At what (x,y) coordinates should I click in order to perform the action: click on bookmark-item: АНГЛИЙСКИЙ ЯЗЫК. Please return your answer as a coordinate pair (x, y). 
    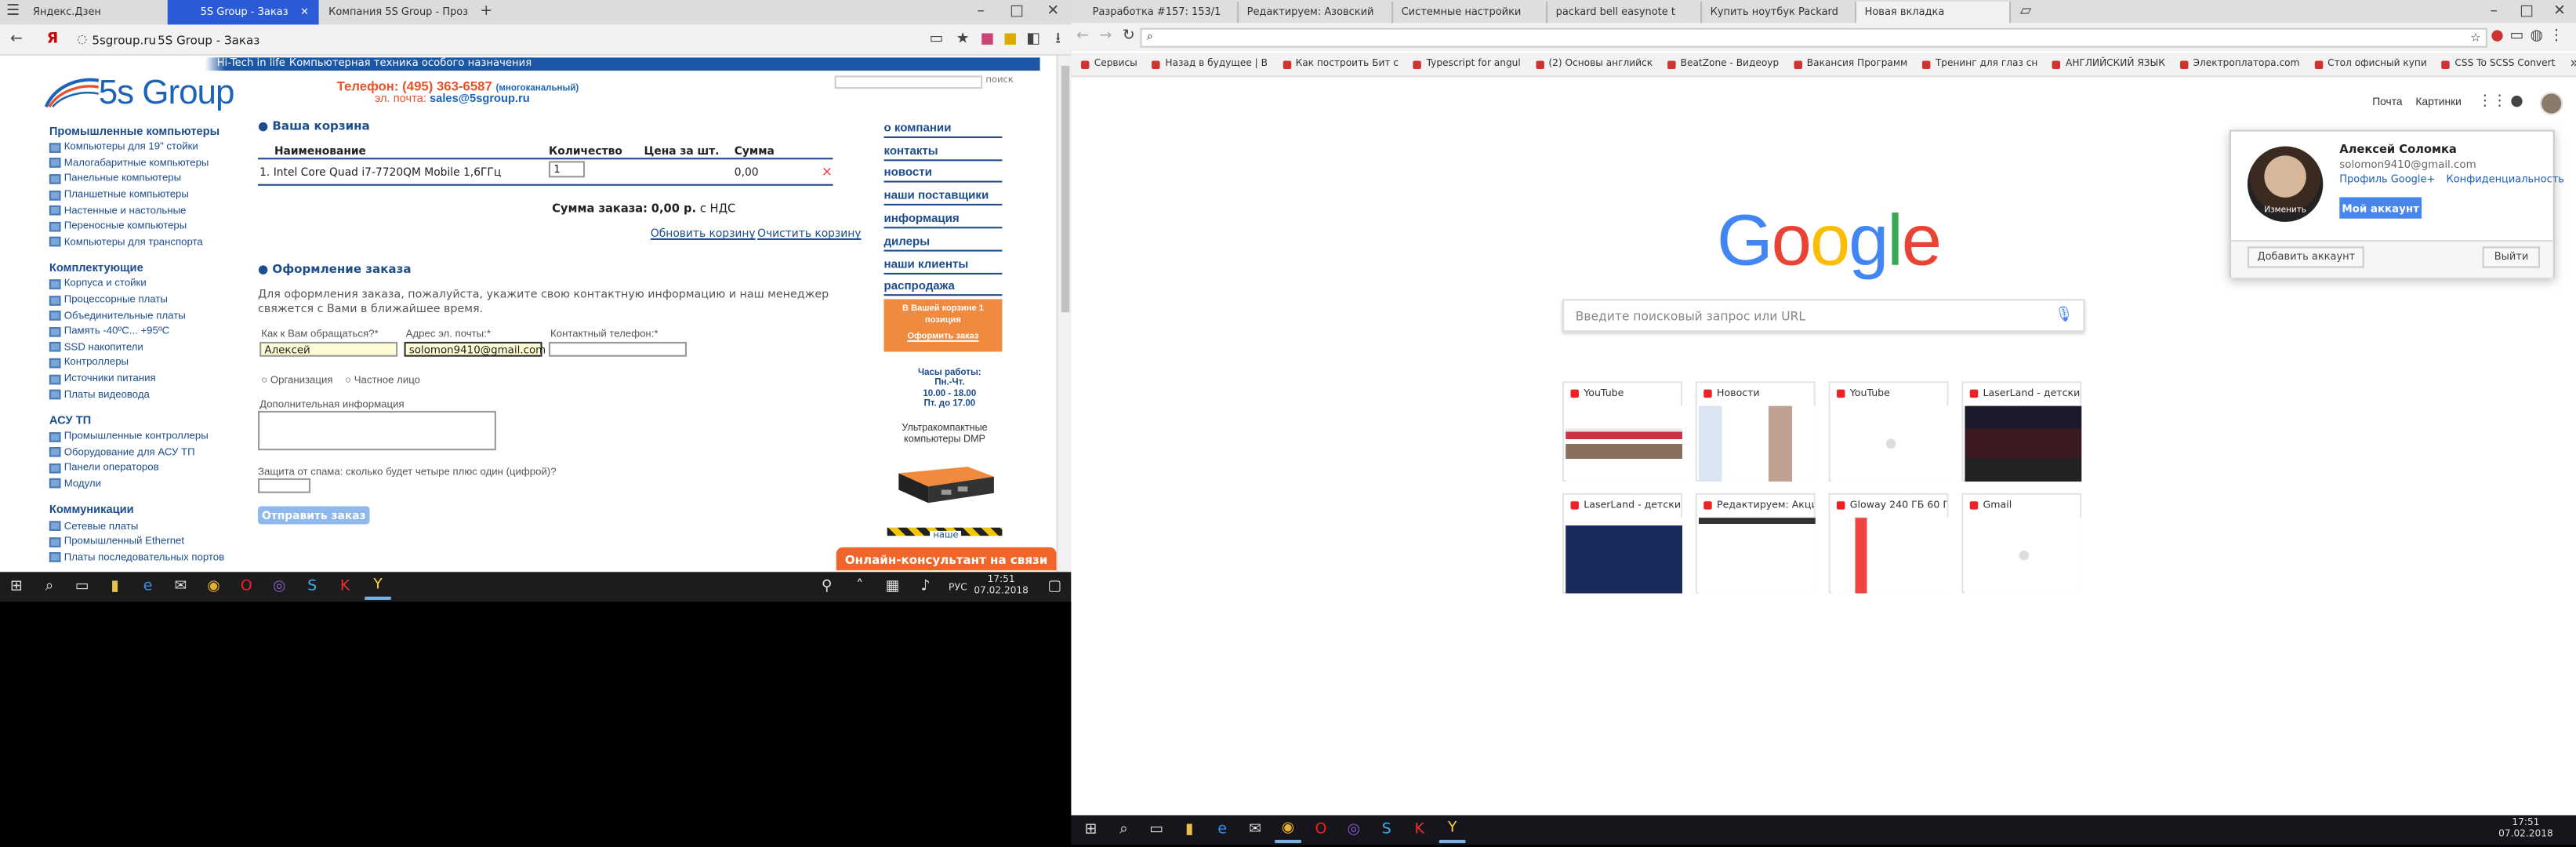
    Looking at the image, I should click on (2109, 64).